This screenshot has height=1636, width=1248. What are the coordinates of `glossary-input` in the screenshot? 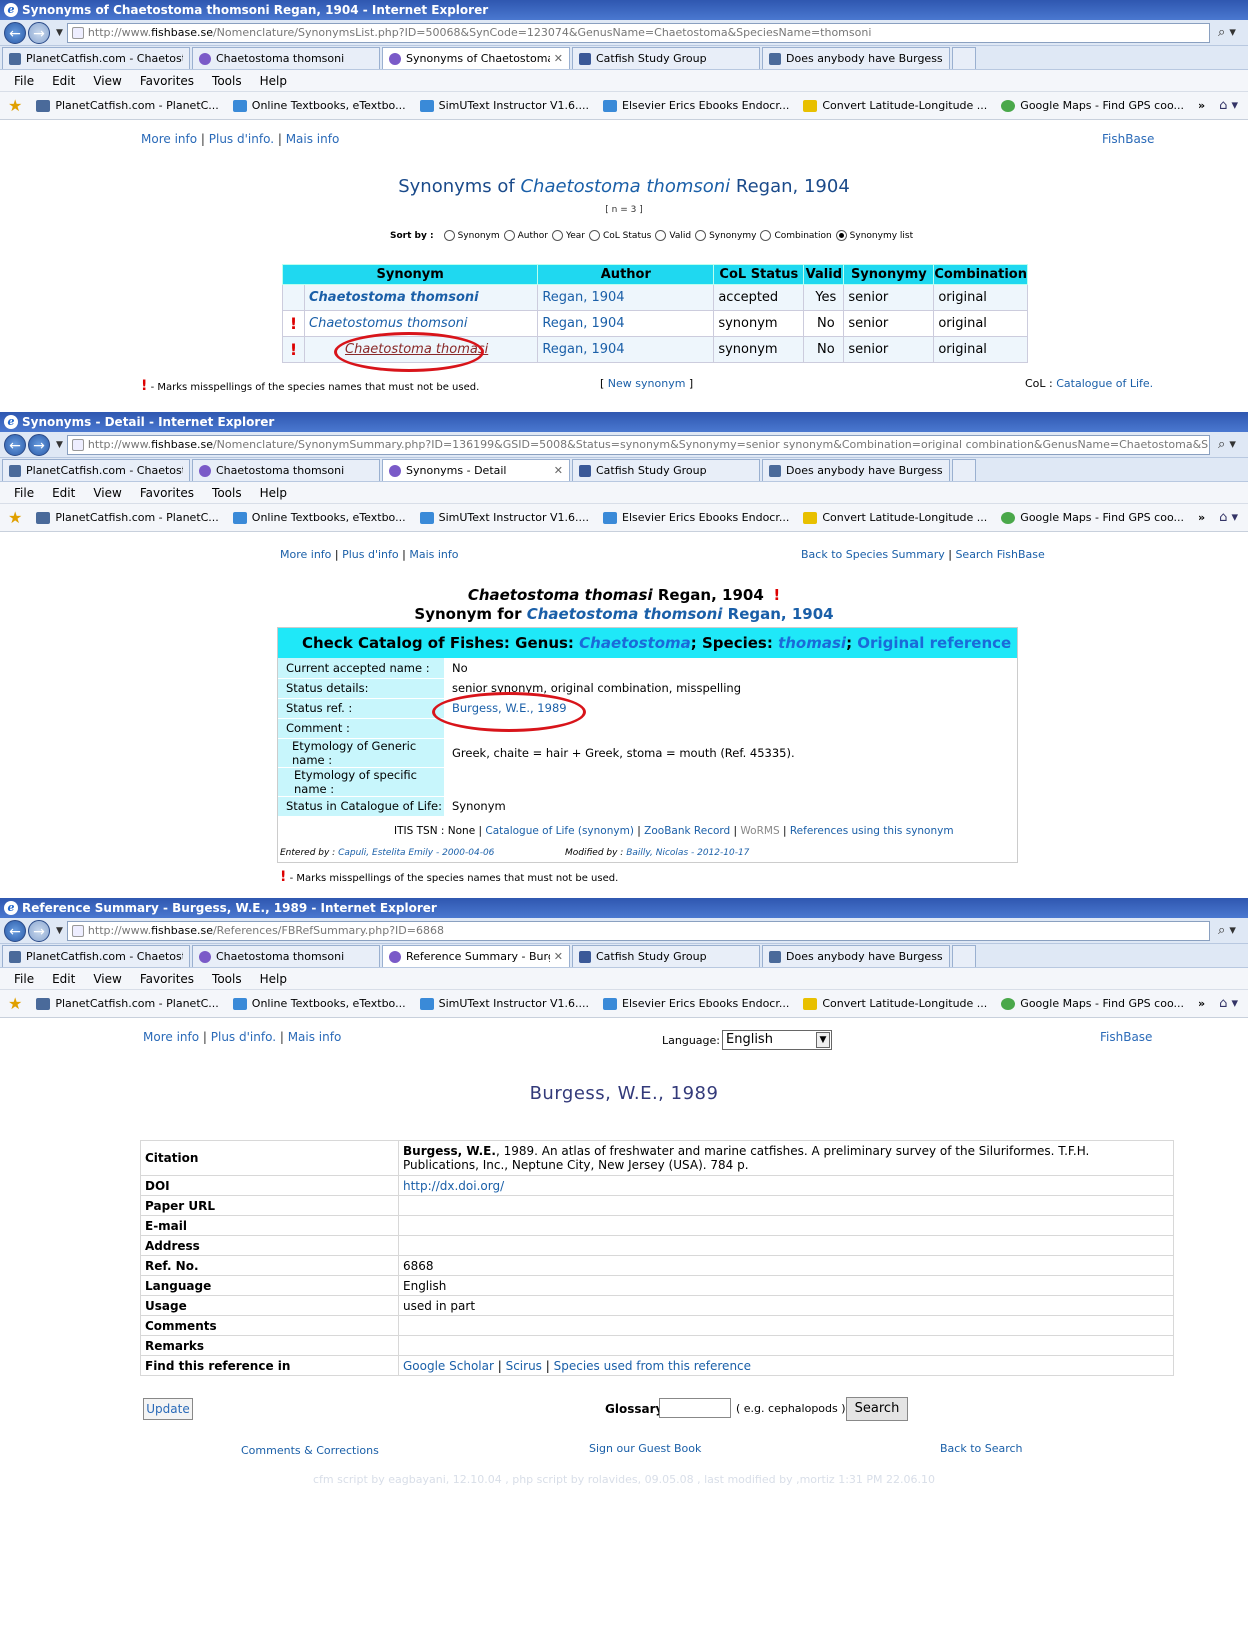 It's located at (695, 1408).